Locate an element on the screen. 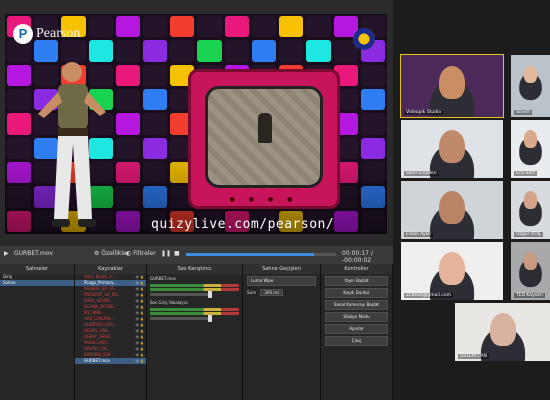  participant-tile: Erkan Aykil is located at coordinates (452, 210).